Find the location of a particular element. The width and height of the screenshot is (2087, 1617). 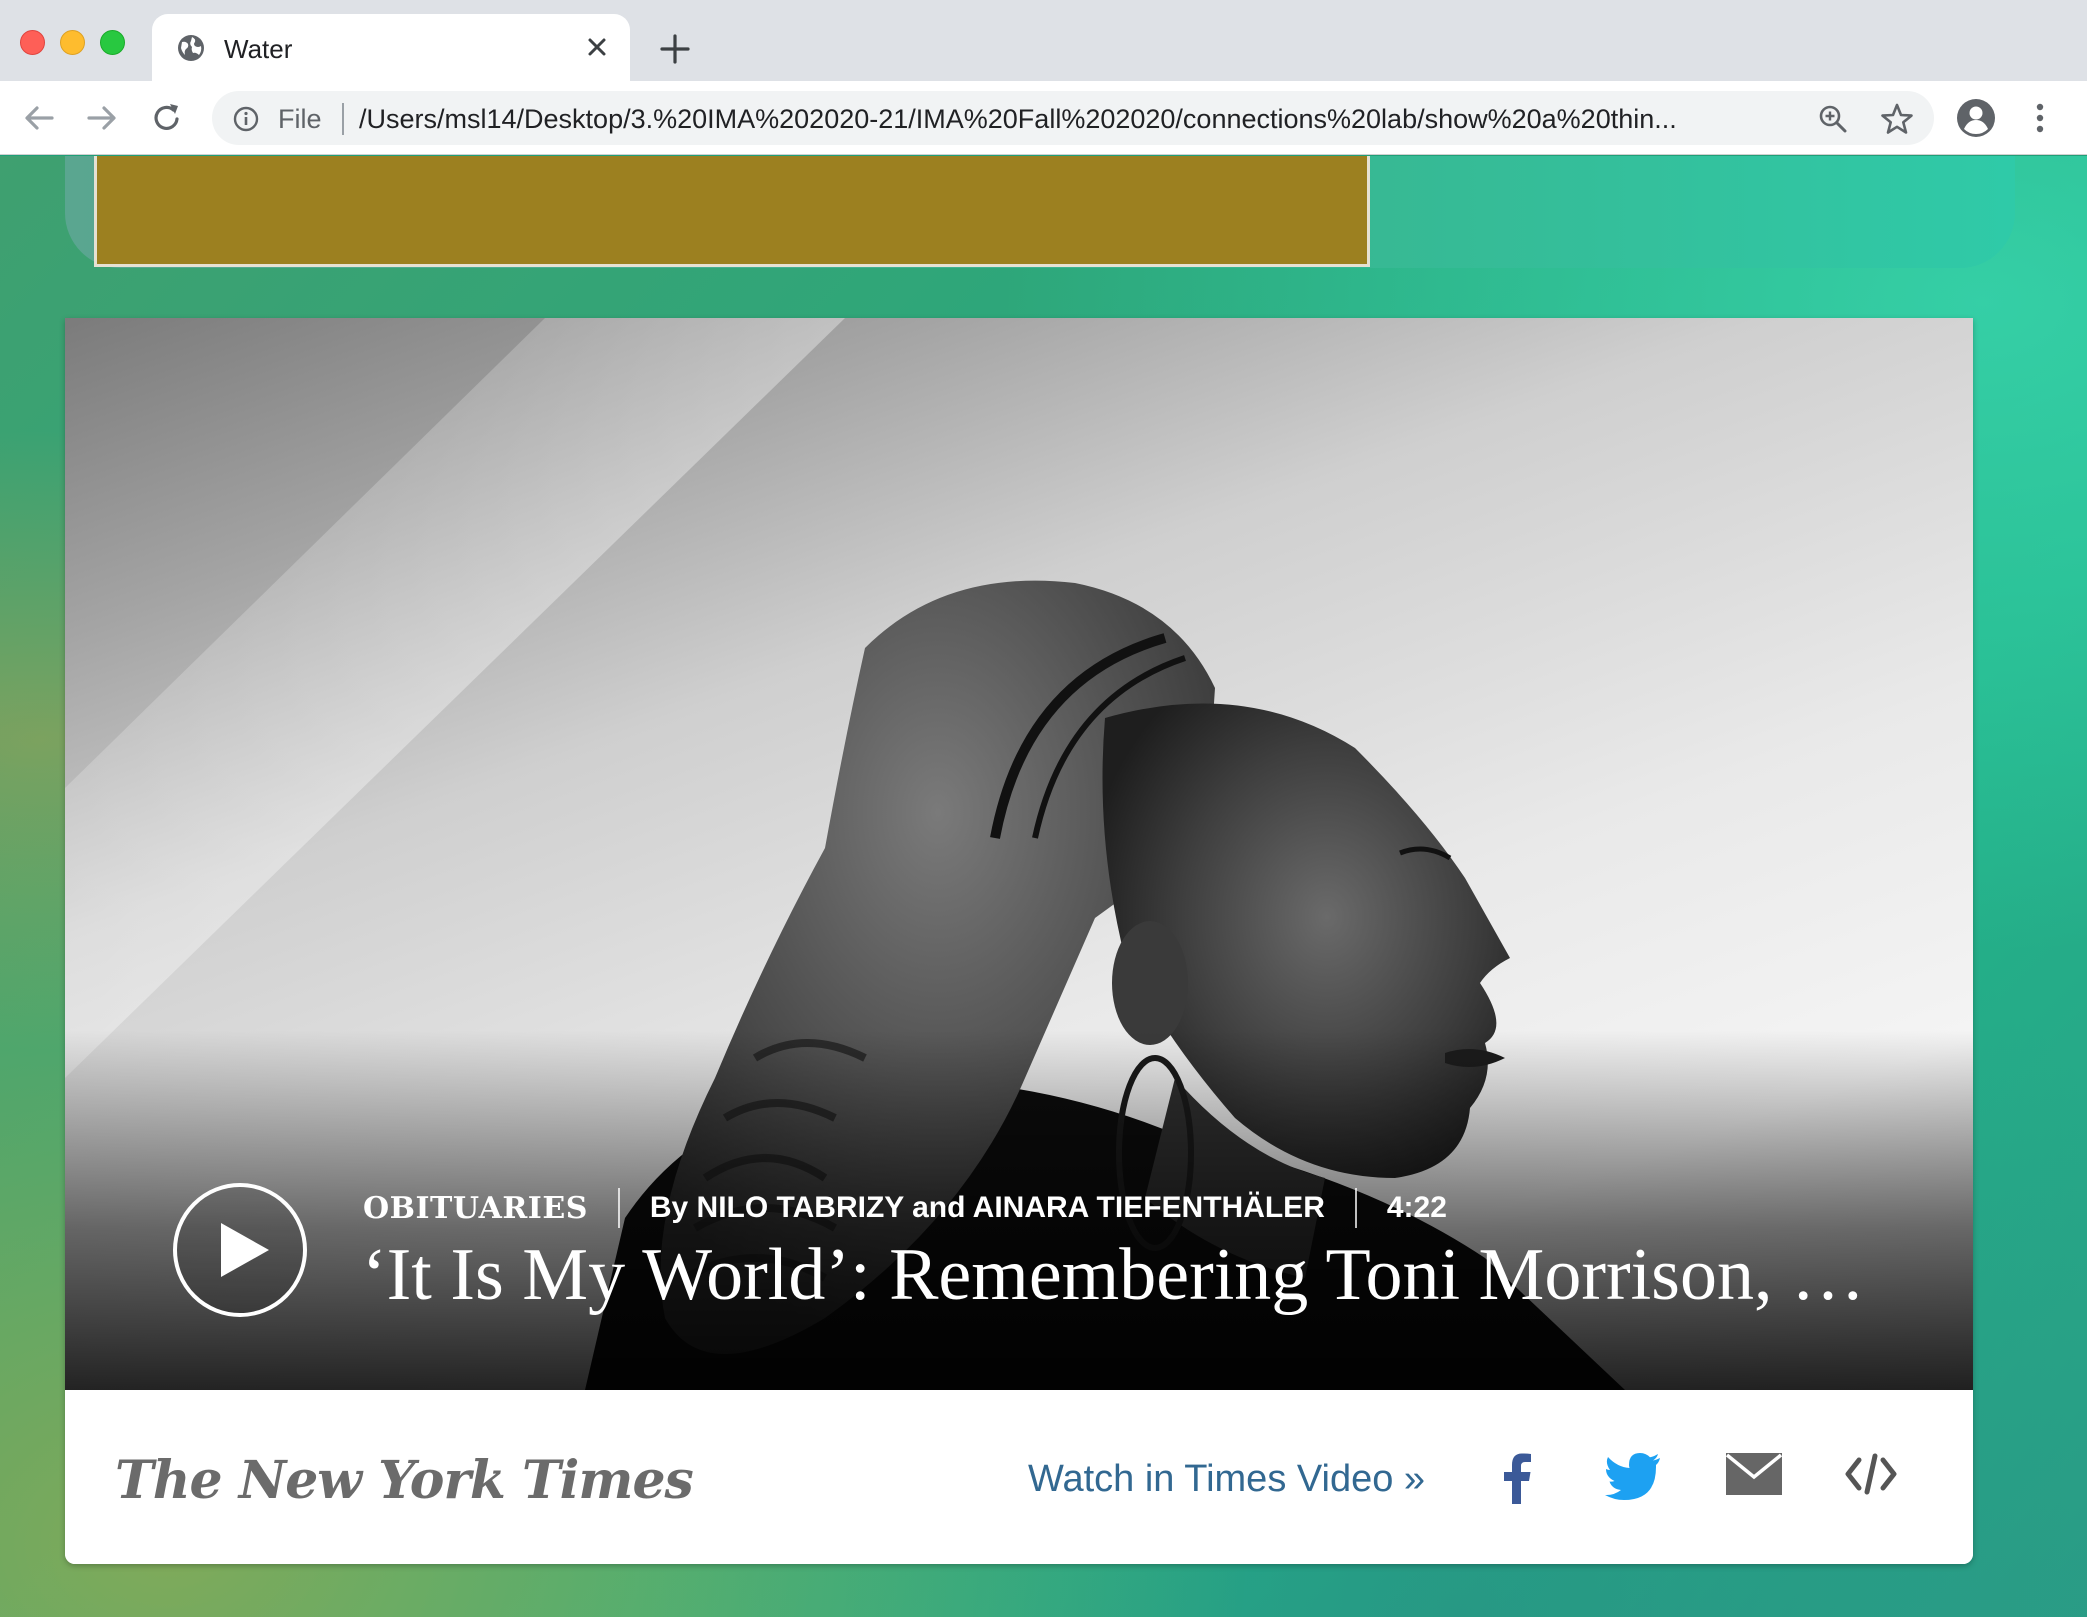

maximize-window-button is located at coordinates (112, 42).